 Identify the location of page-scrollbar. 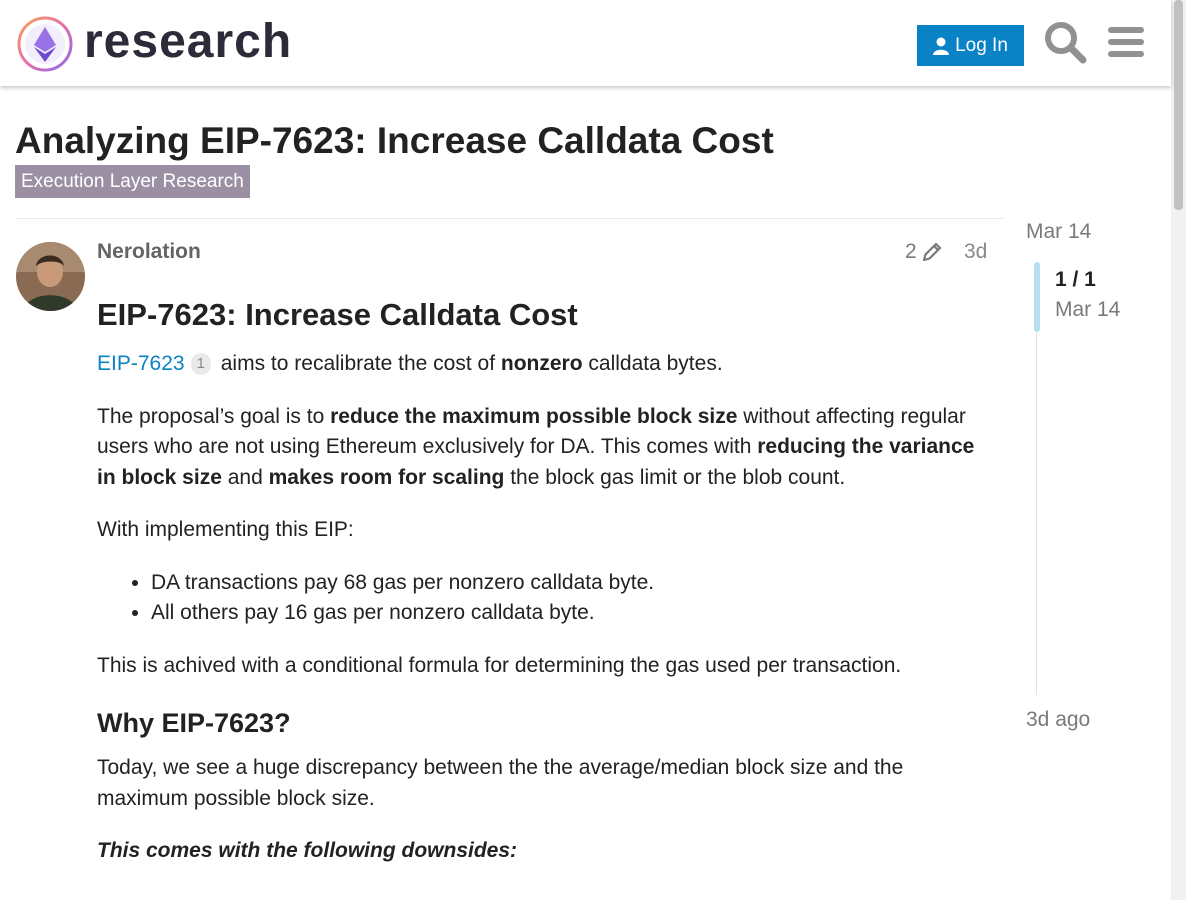
(1178, 450).